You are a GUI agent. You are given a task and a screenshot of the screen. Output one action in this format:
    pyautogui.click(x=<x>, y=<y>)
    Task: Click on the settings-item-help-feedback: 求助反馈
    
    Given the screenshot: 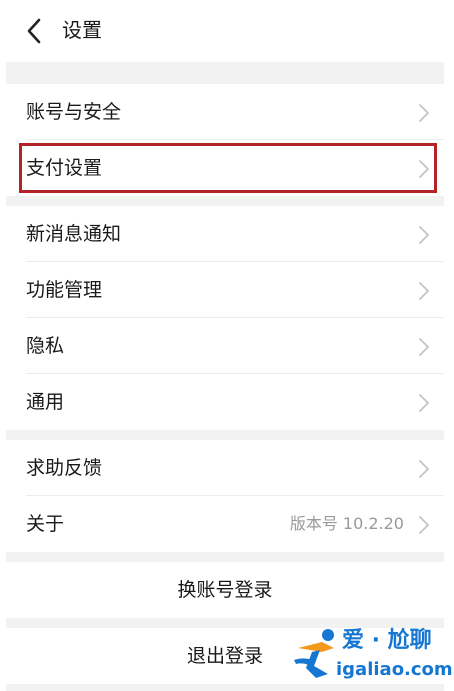 What is the action you would take?
    pyautogui.click(x=225, y=468)
    